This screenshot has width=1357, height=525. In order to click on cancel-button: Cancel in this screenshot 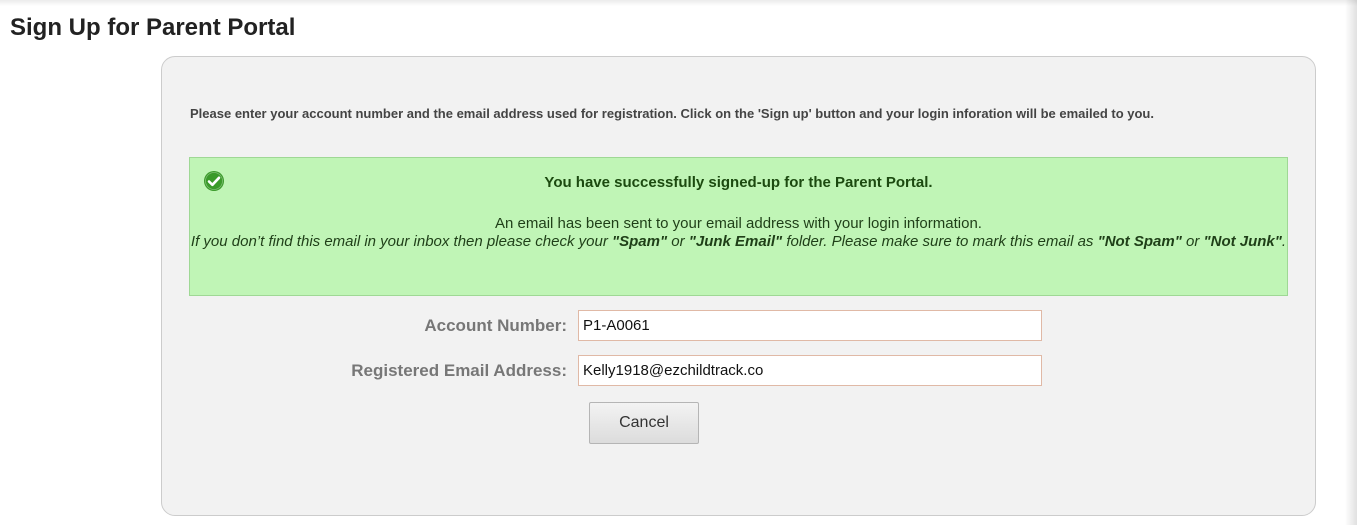, I will do `click(644, 423)`.